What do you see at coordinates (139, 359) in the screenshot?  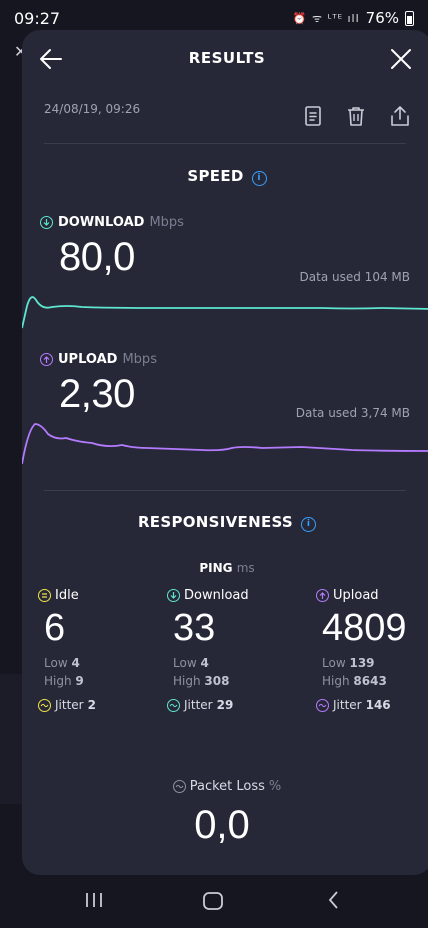 I see `upload-unit: Mbps` at bounding box center [139, 359].